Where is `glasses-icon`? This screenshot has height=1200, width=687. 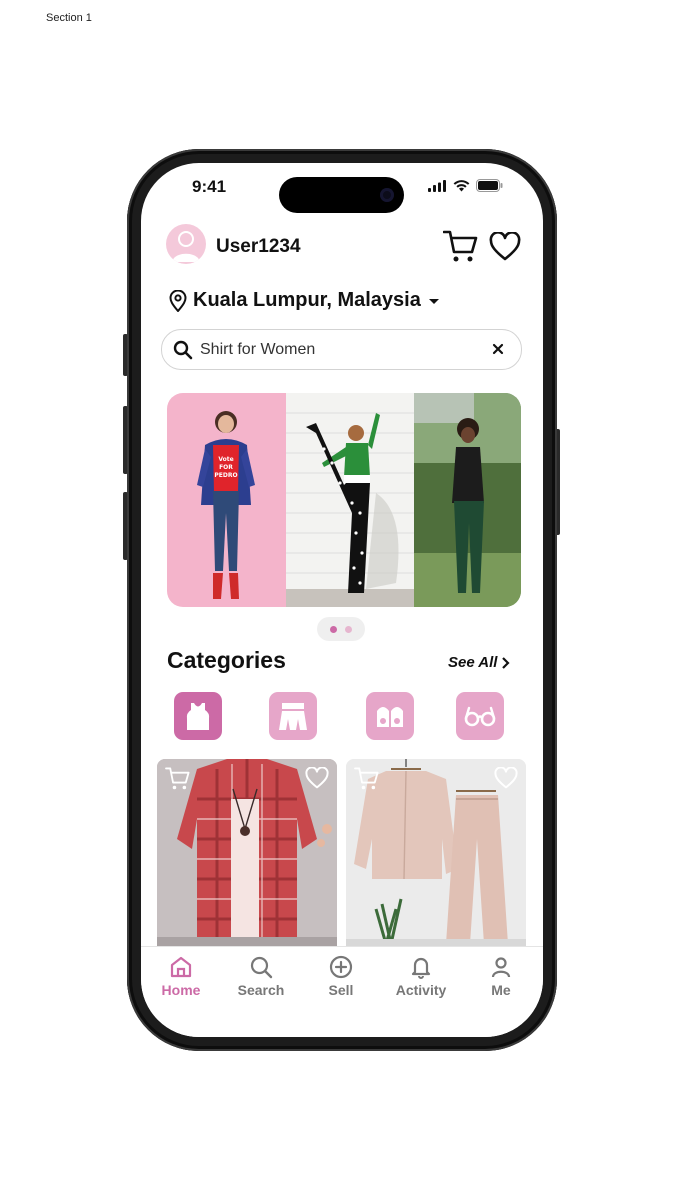 glasses-icon is located at coordinates (480, 716).